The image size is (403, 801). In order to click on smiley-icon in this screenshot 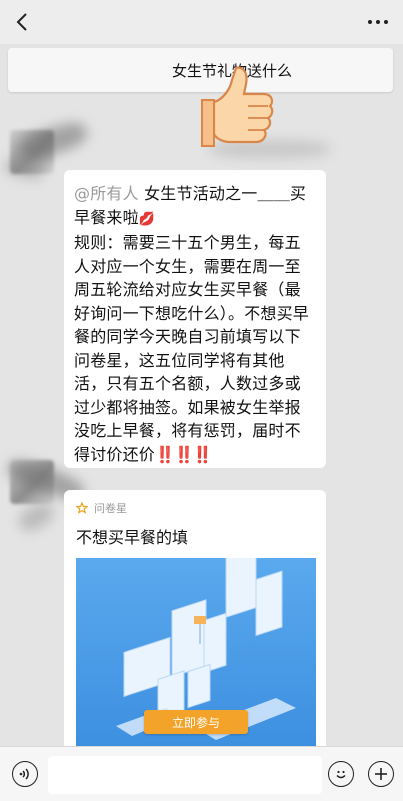, I will do `click(341, 774)`.